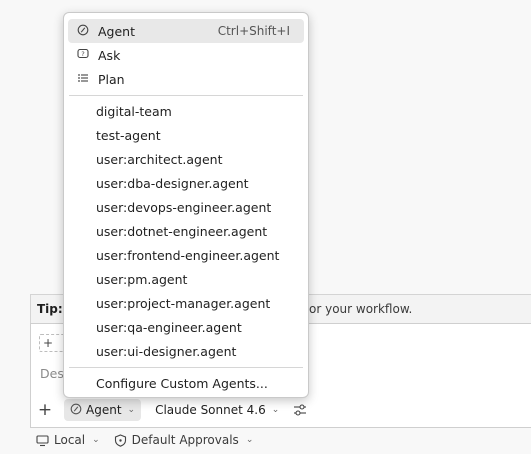 This screenshot has height=454, width=531. I want to click on menu-item-label: user:frontend-engineer.agent, so click(188, 255).